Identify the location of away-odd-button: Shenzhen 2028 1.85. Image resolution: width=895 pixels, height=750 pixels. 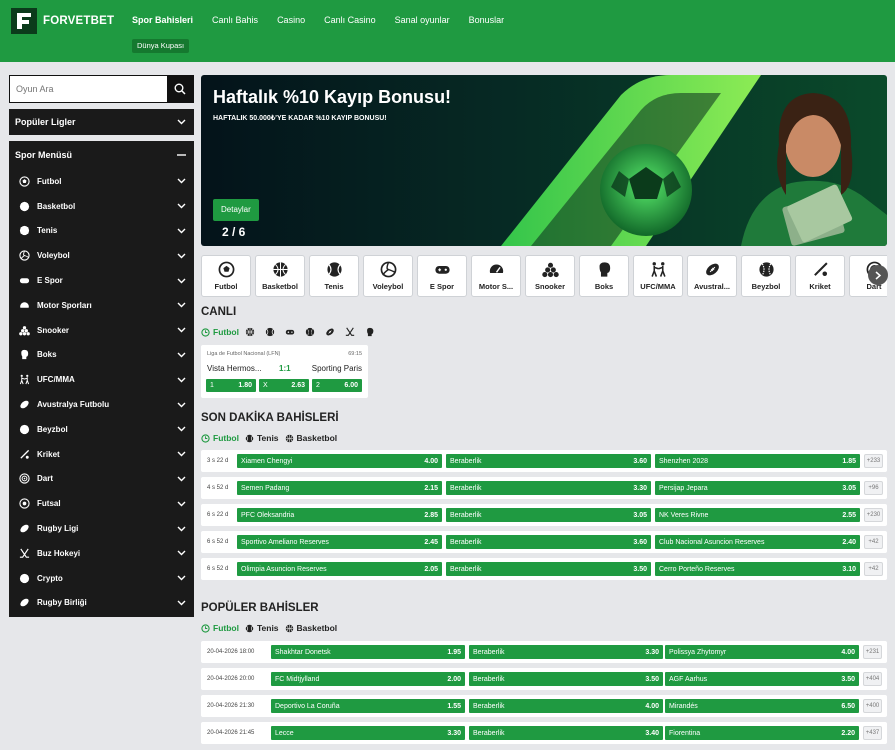
(757, 461).